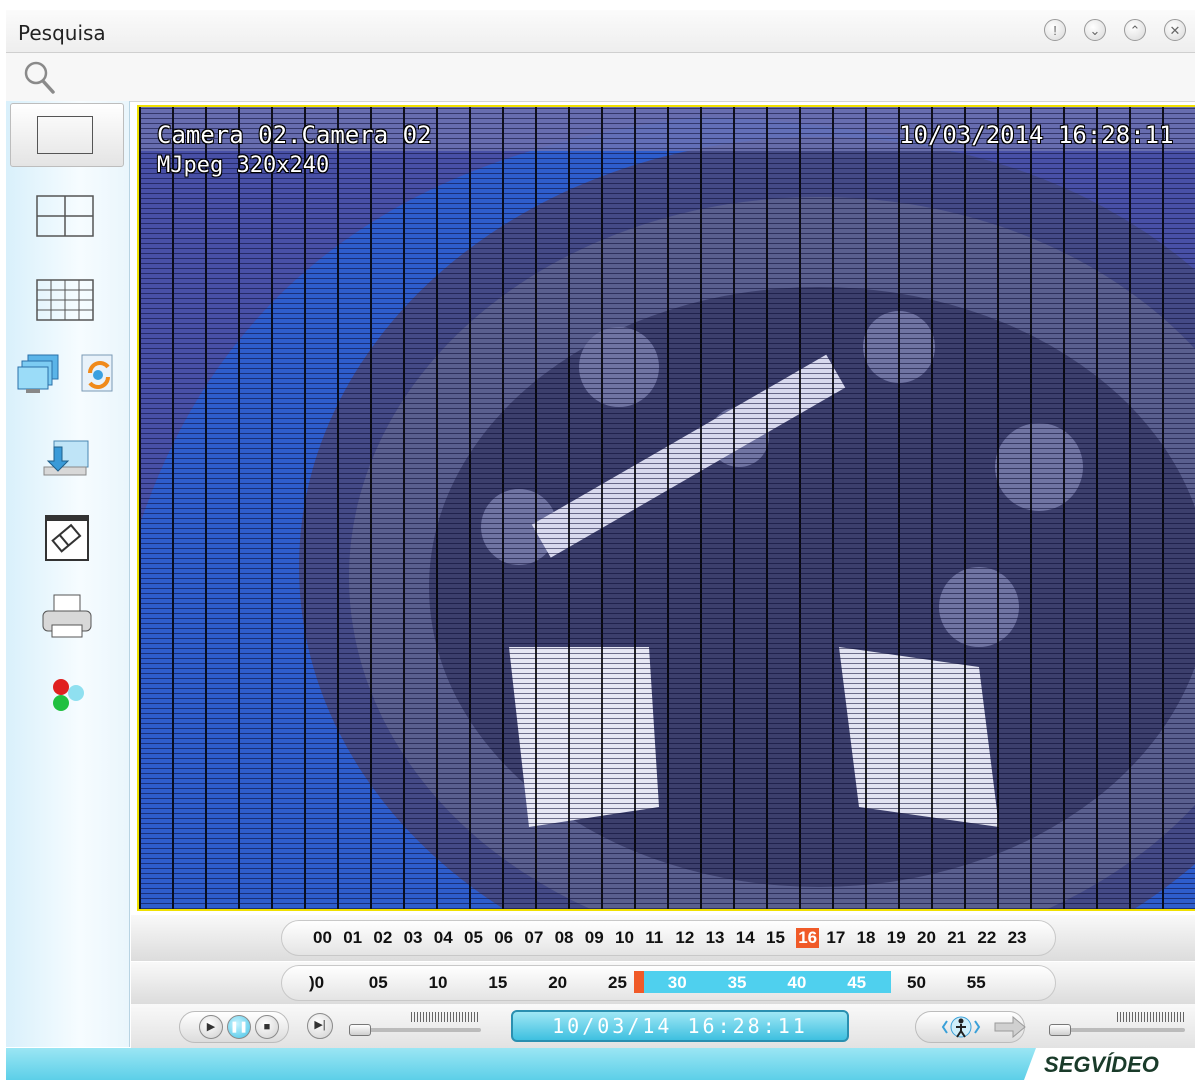 This screenshot has width=1195, height=1080. I want to click on snapshot-icon, so click(67, 538).